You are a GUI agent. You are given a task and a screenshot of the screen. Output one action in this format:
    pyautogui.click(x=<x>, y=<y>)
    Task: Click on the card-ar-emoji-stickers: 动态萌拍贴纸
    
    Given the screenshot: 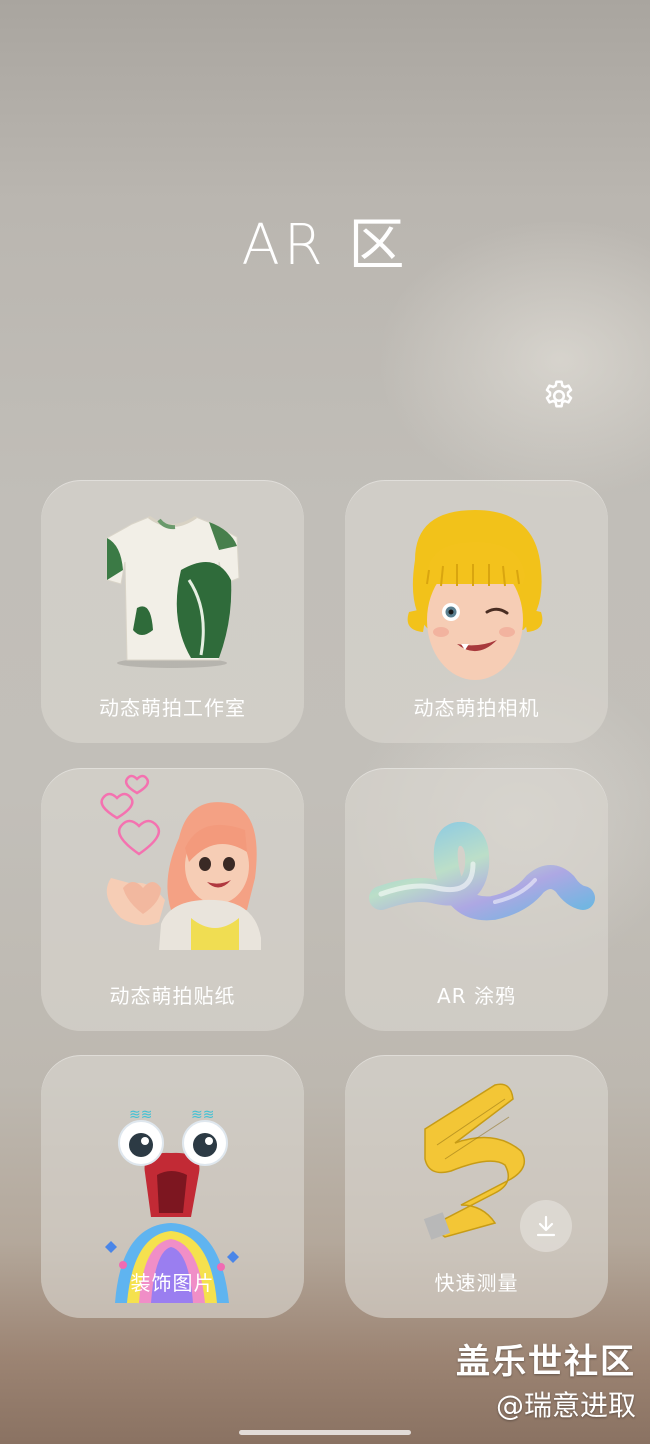 What is the action you would take?
    pyautogui.click(x=172, y=899)
    